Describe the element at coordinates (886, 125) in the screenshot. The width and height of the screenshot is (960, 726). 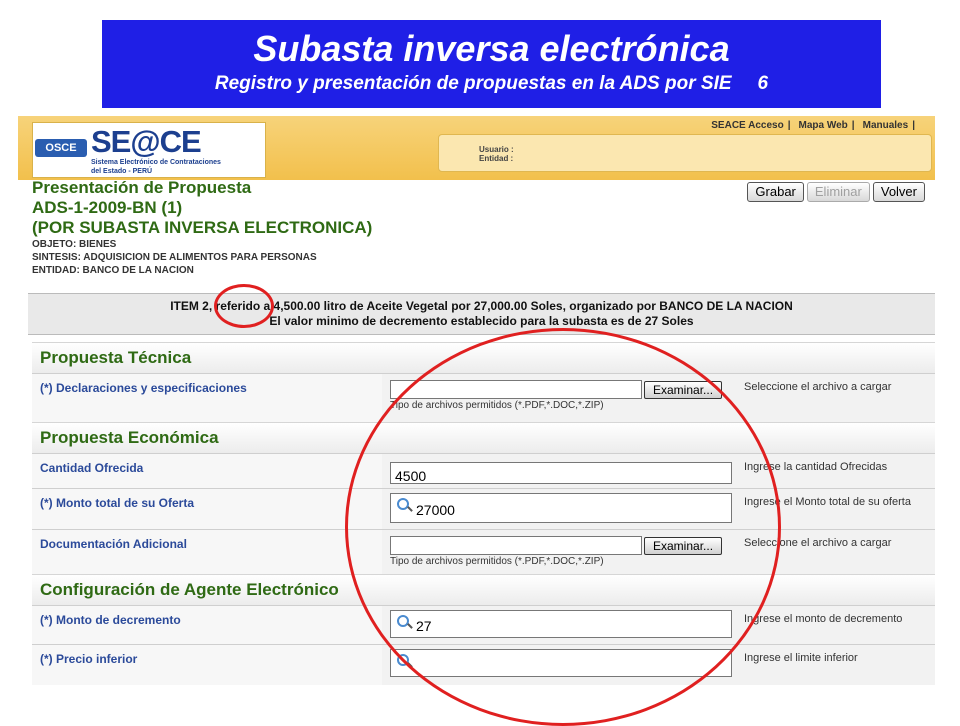
I see `link-manuales: Manuales` at that location.